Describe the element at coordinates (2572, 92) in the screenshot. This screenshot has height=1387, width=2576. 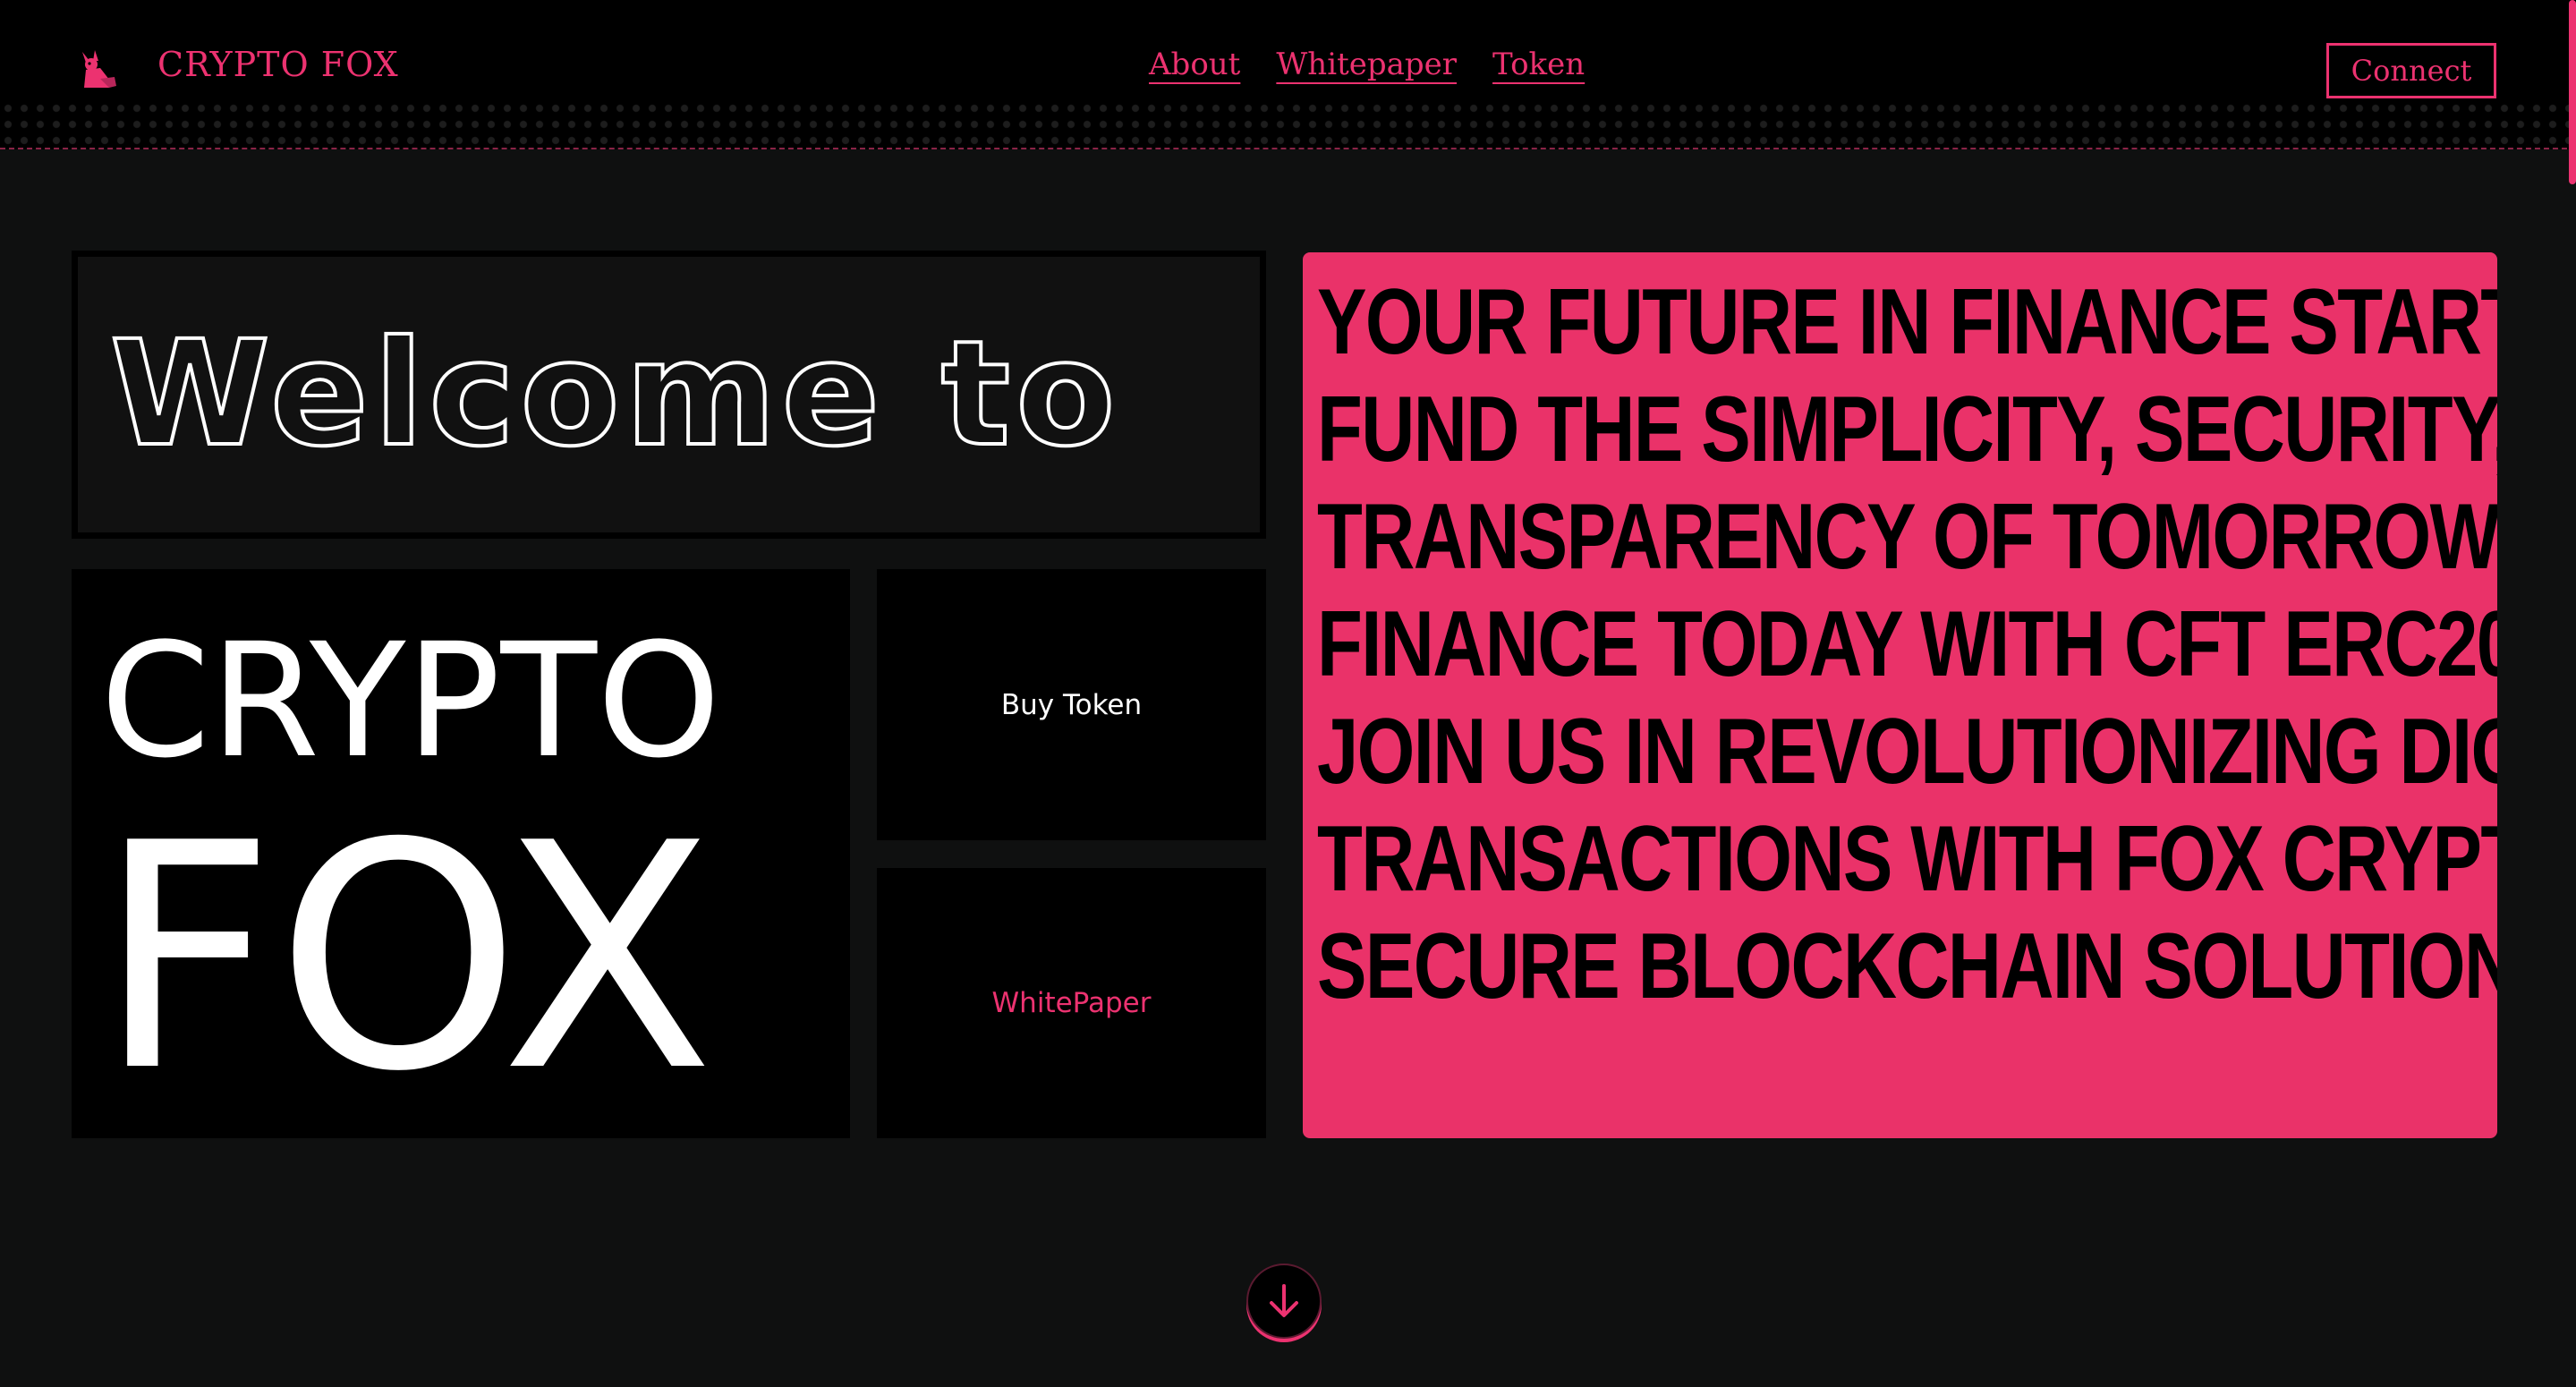
I see `page-scrollbar` at that location.